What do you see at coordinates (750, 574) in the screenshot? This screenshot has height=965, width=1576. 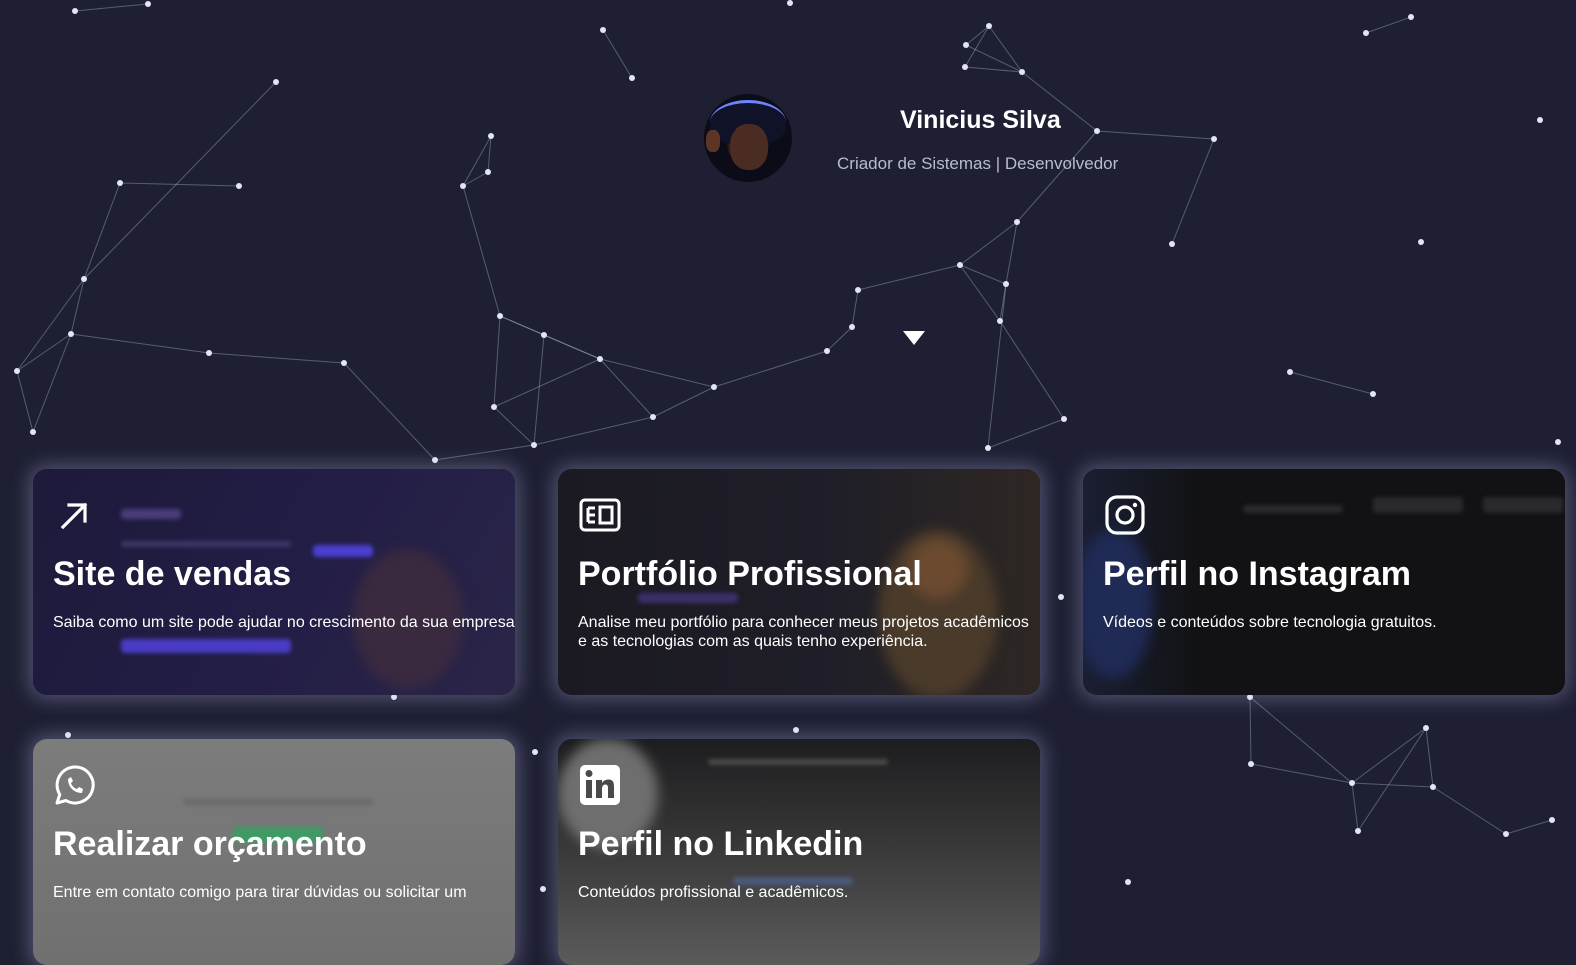 I see `card-title: Portfólio Profissional` at bounding box center [750, 574].